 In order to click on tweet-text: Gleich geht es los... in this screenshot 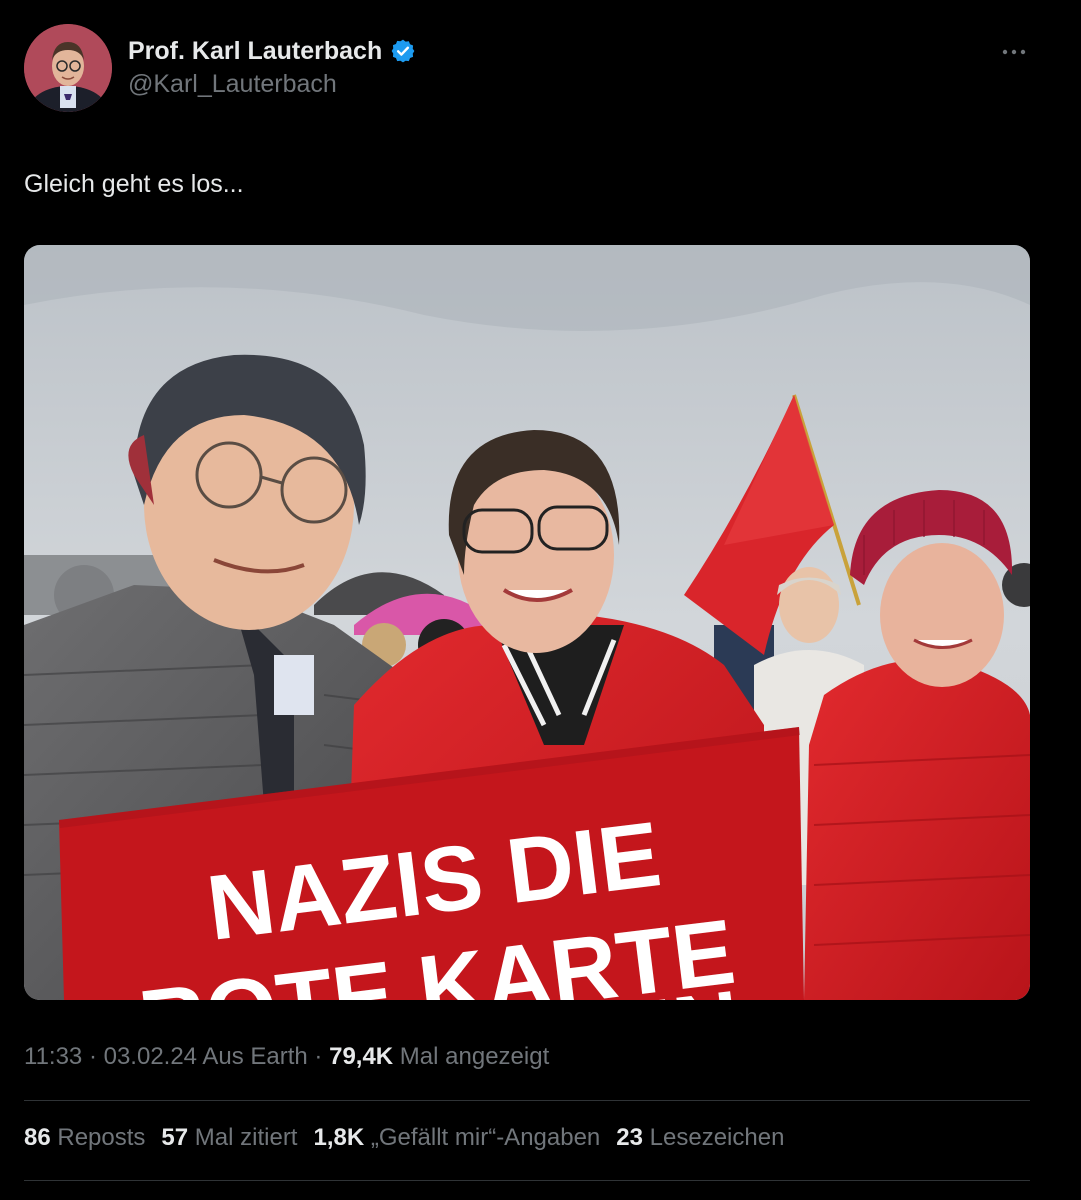, I will do `click(134, 184)`.